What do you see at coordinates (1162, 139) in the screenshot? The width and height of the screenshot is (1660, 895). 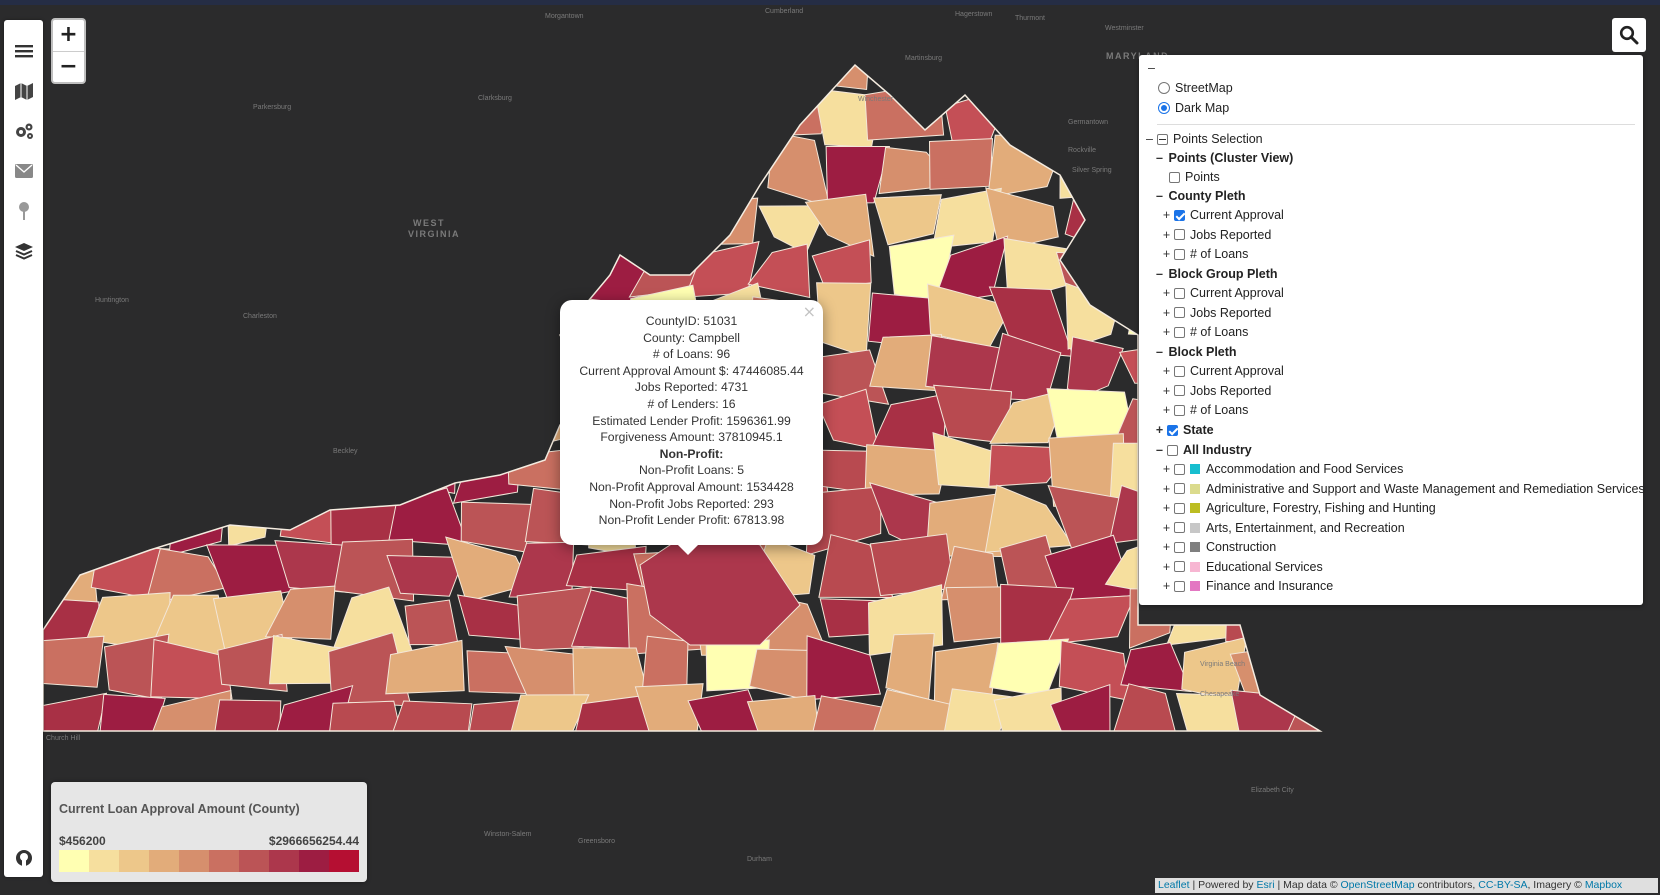 I see `points-selection-checkbox` at bounding box center [1162, 139].